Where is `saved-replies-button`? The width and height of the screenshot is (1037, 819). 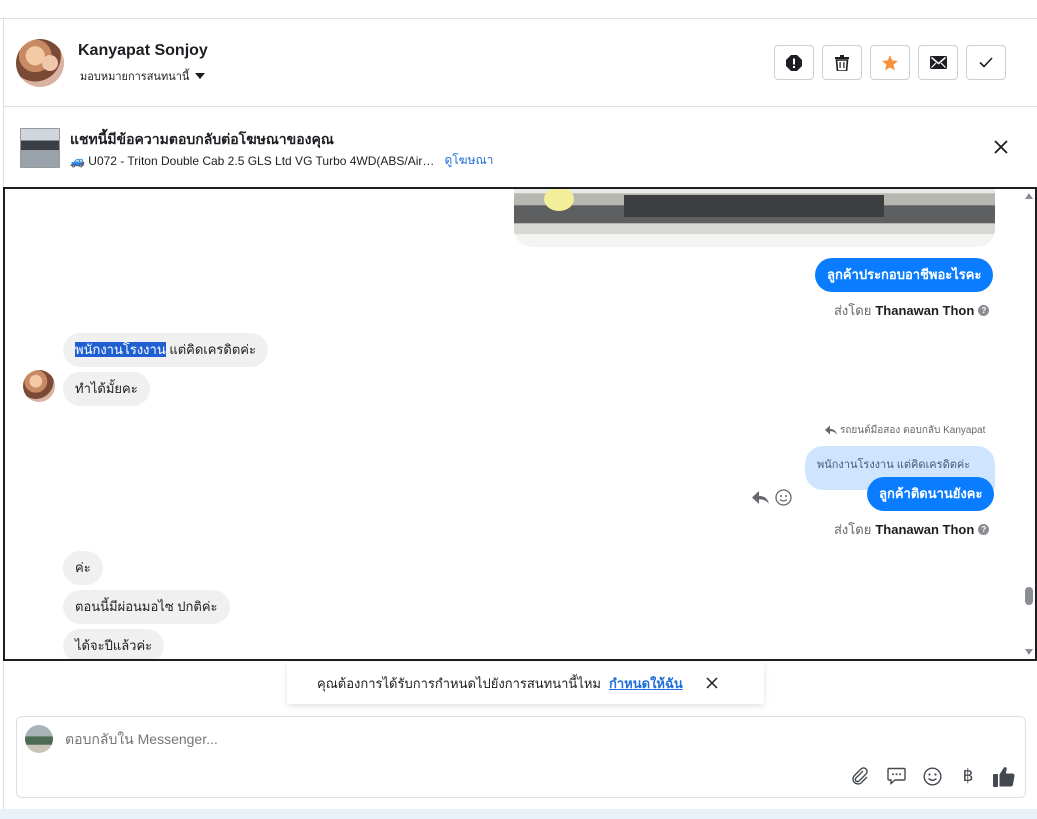
saved-replies-button is located at coordinates (896, 776).